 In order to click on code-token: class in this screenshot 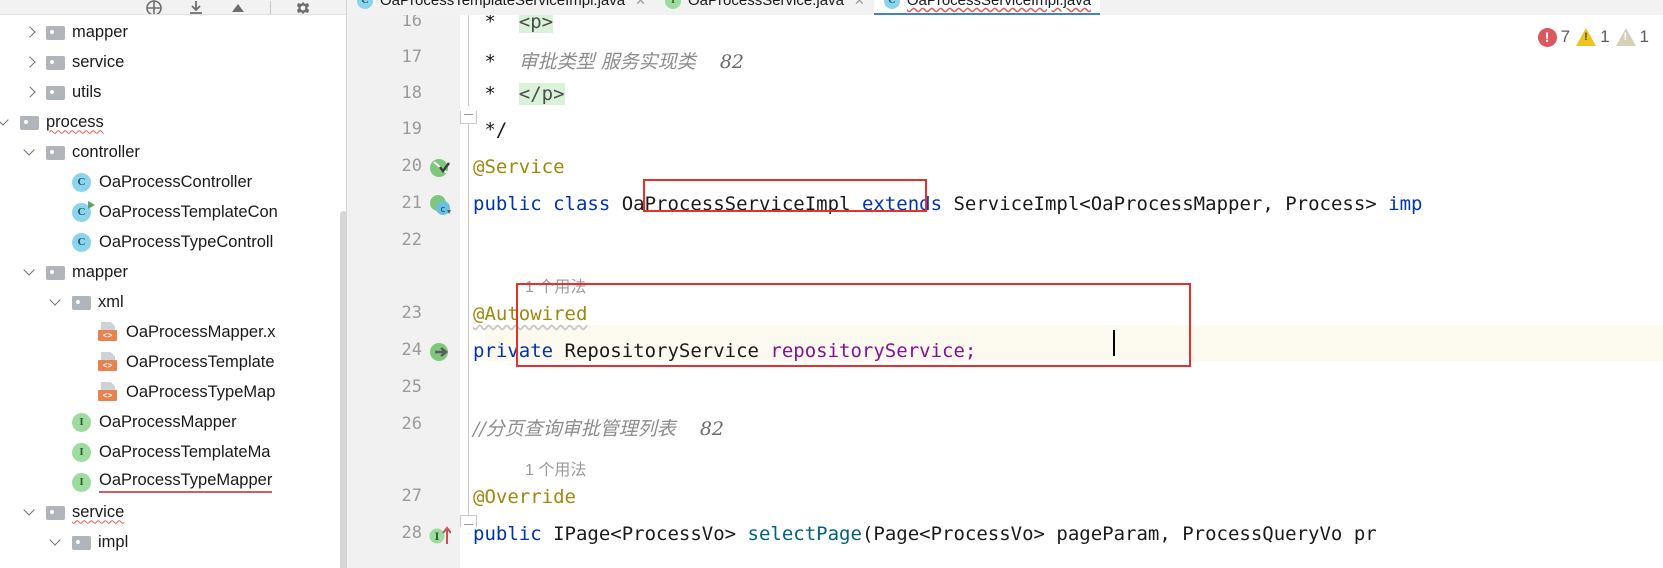, I will do `click(587, 204)`.